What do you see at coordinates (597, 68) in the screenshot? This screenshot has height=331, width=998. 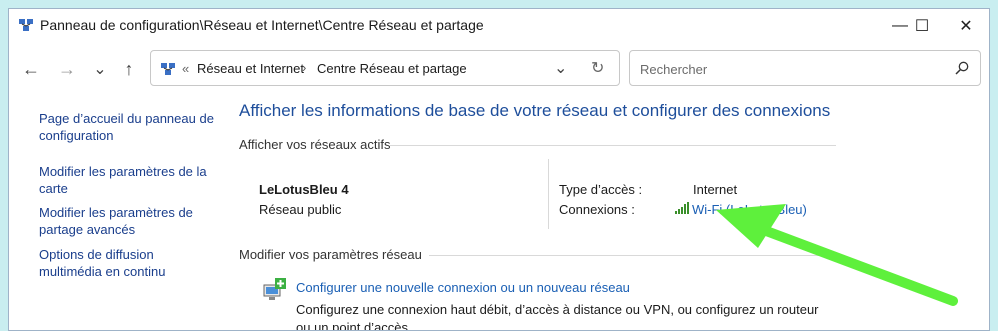 I see `refresh-button: ↻` at bounding box center [597, 68].